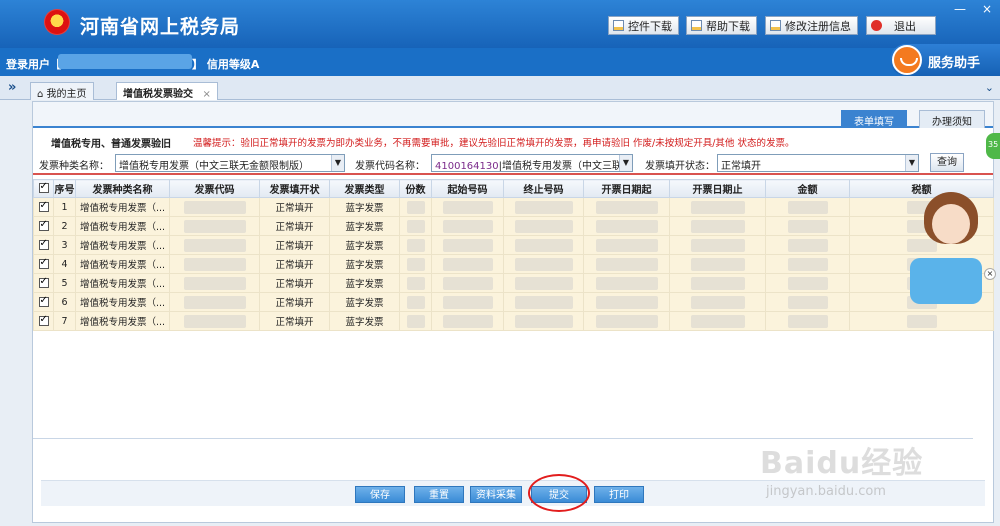  What do you see at coordinates (990, 274) in the screenshot?
I see `chat-close-icon: ×` at bounding box center [990, 274].